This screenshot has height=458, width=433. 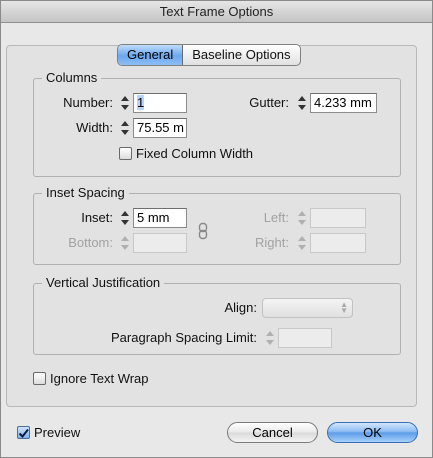 What do you see at coordinates (57, 432) in the screenshot?
I see `preview-label: Preview` at bounding box center [57, 432].